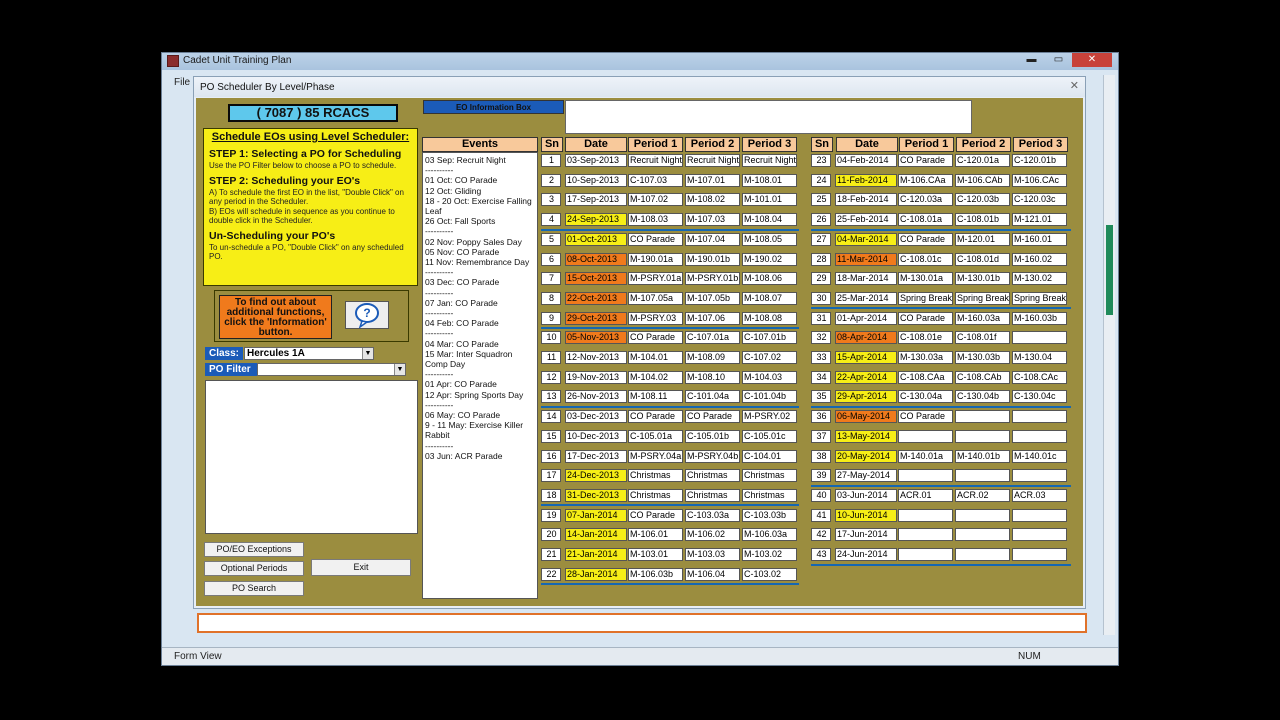  I want to click on period-cell: M-108.08, so click(769, 318).